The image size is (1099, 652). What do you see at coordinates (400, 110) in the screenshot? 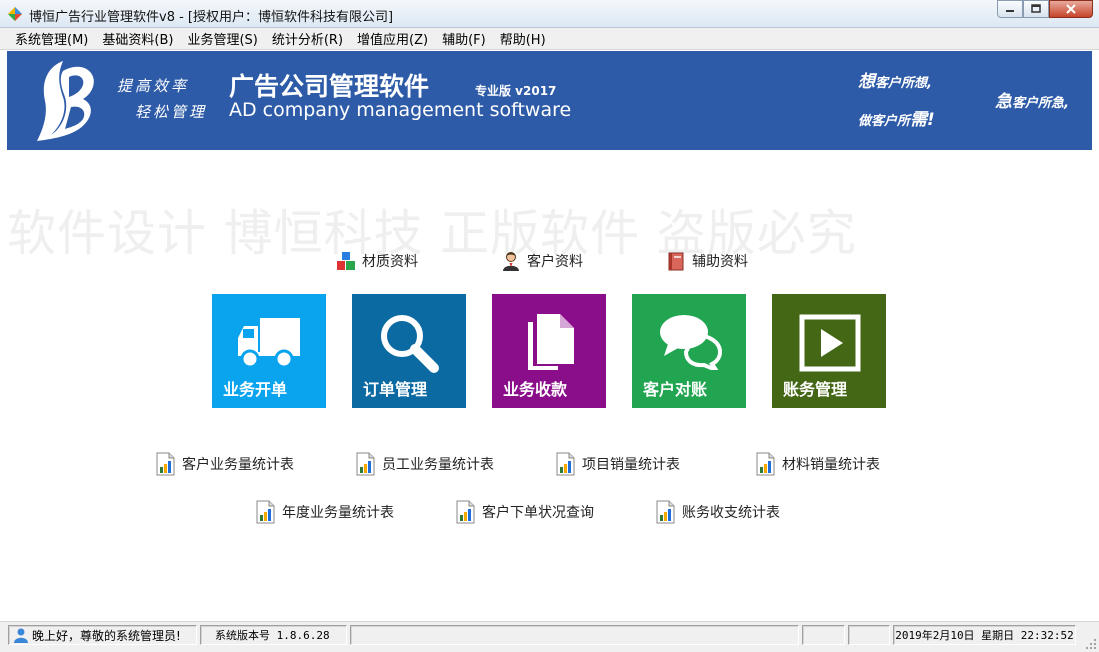
I see `product-name-en: AD company management software` at bounding box center [400, 110].